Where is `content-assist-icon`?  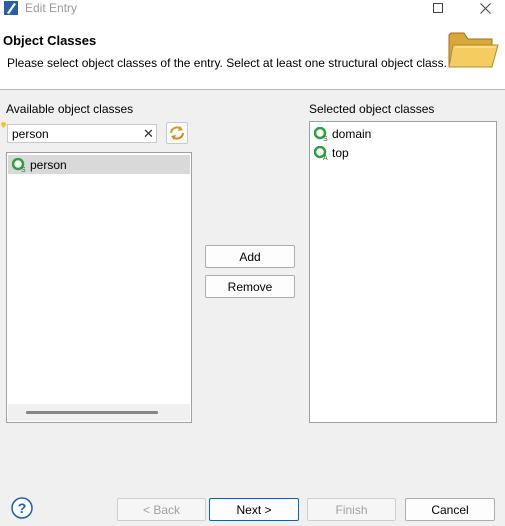 content-assist-icon is located at coordinates (3, 125).